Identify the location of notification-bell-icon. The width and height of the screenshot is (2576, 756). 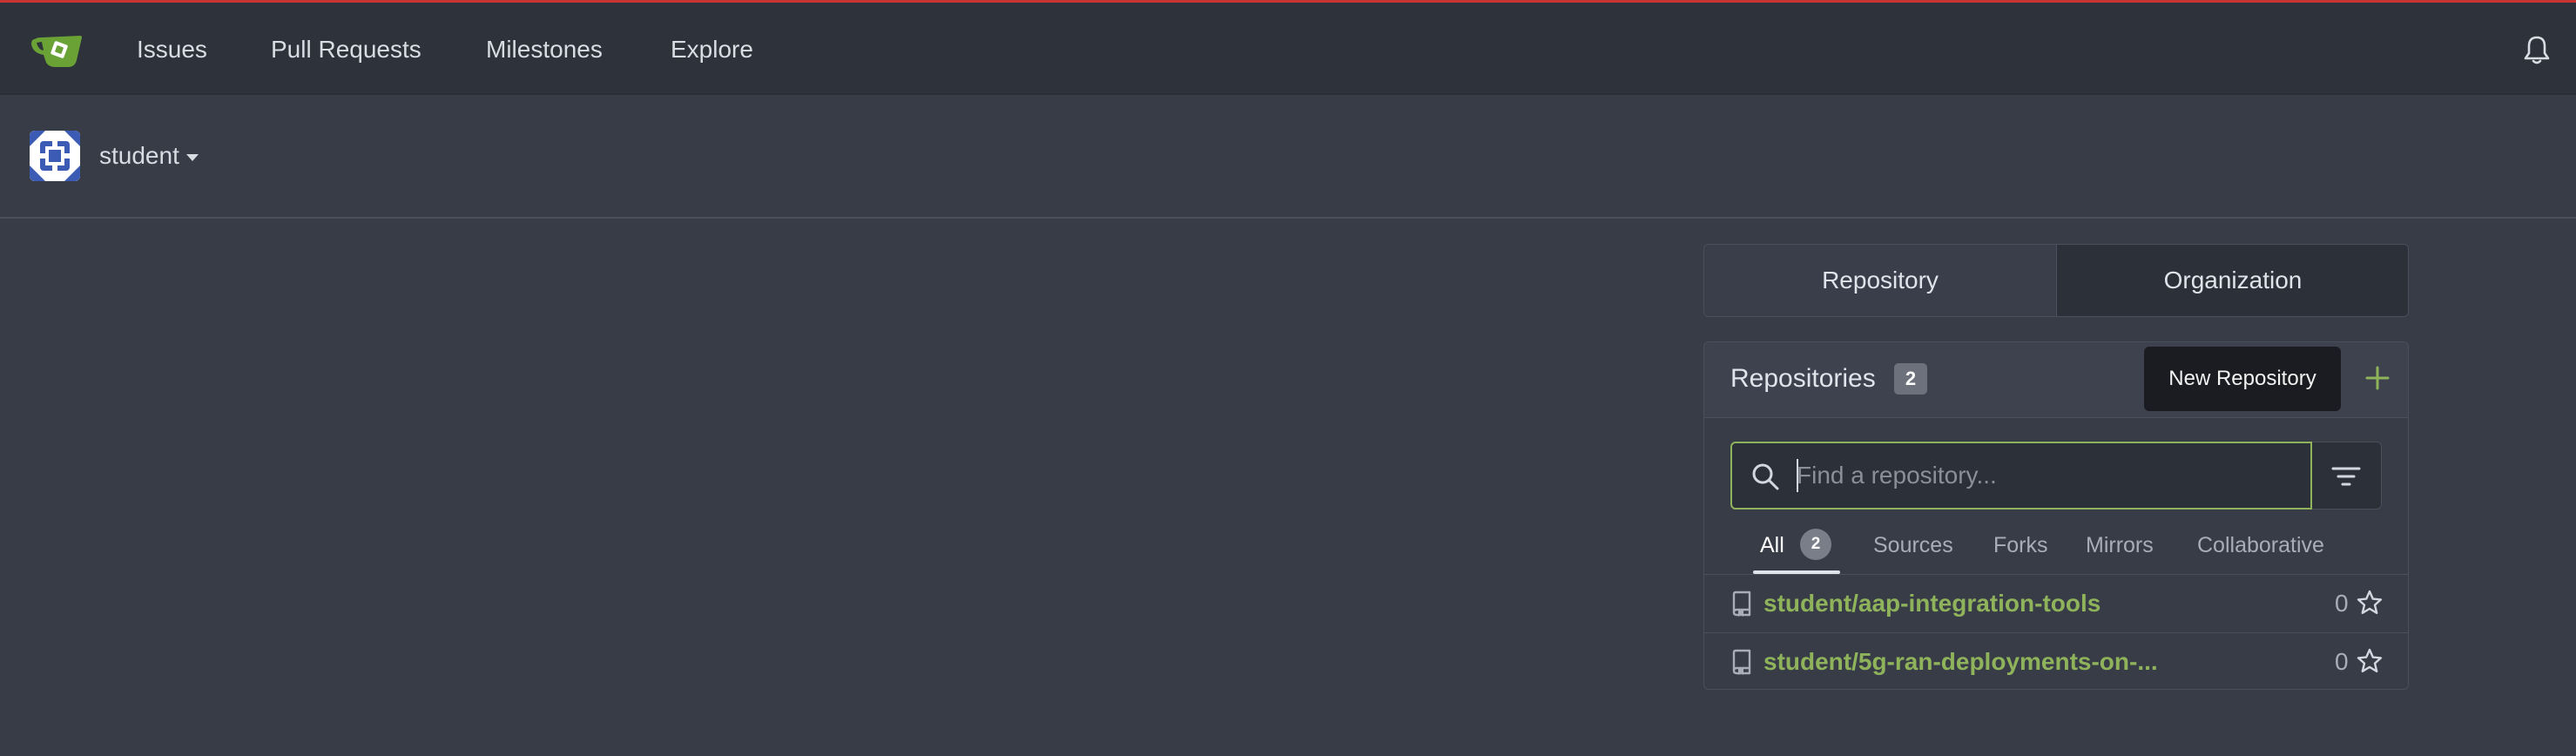
(2537, 49).